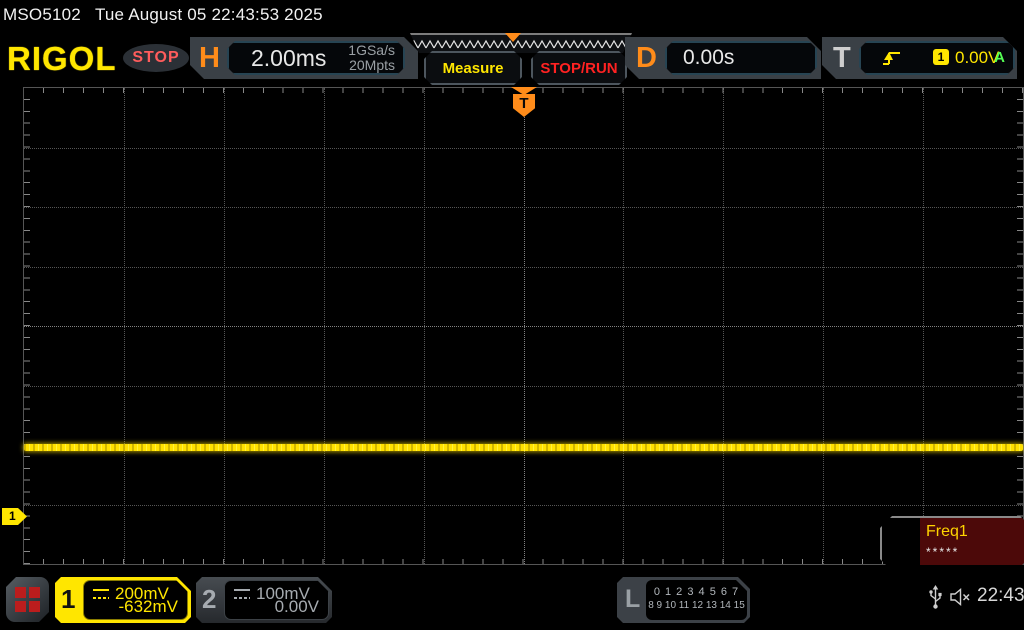 Image resolution: width=1024 pixels, height=630 pixels. I want to click on delay-value: 0.00s, so click(709, 57).